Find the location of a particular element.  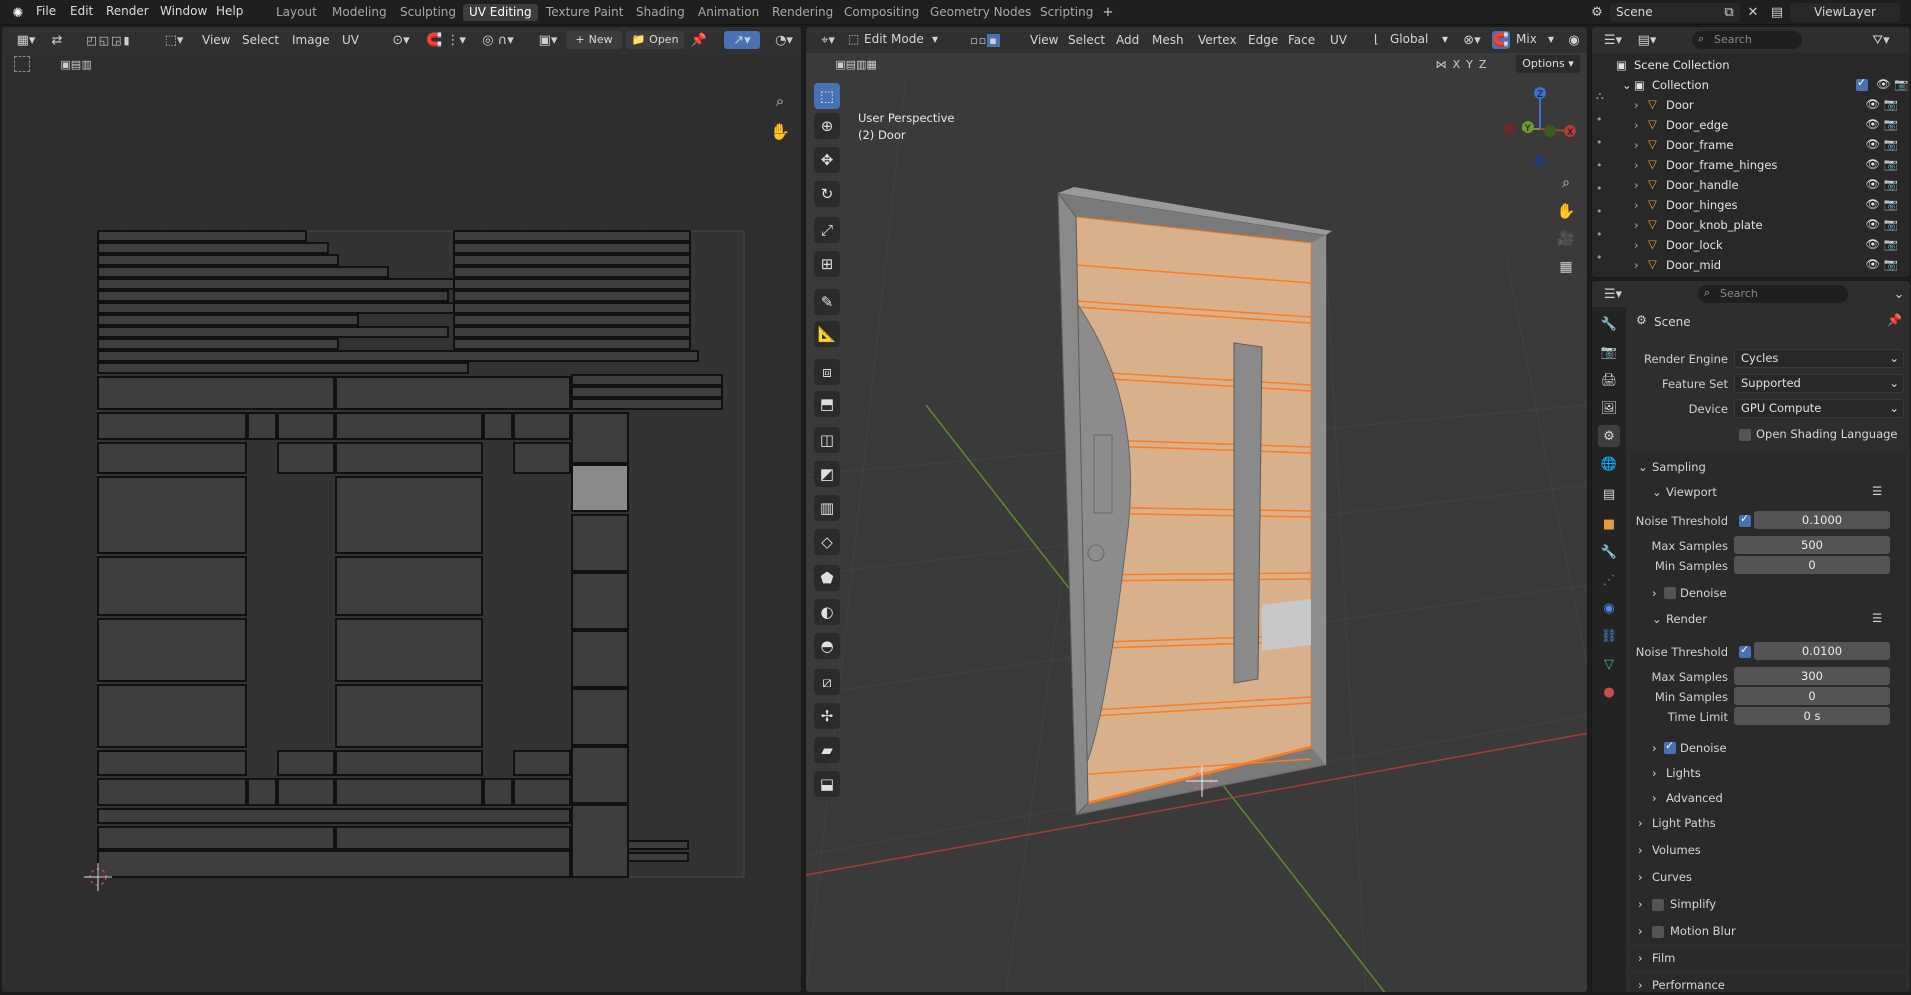

new-scene-icon: ⧉ is located at coordinates (1729, 12).